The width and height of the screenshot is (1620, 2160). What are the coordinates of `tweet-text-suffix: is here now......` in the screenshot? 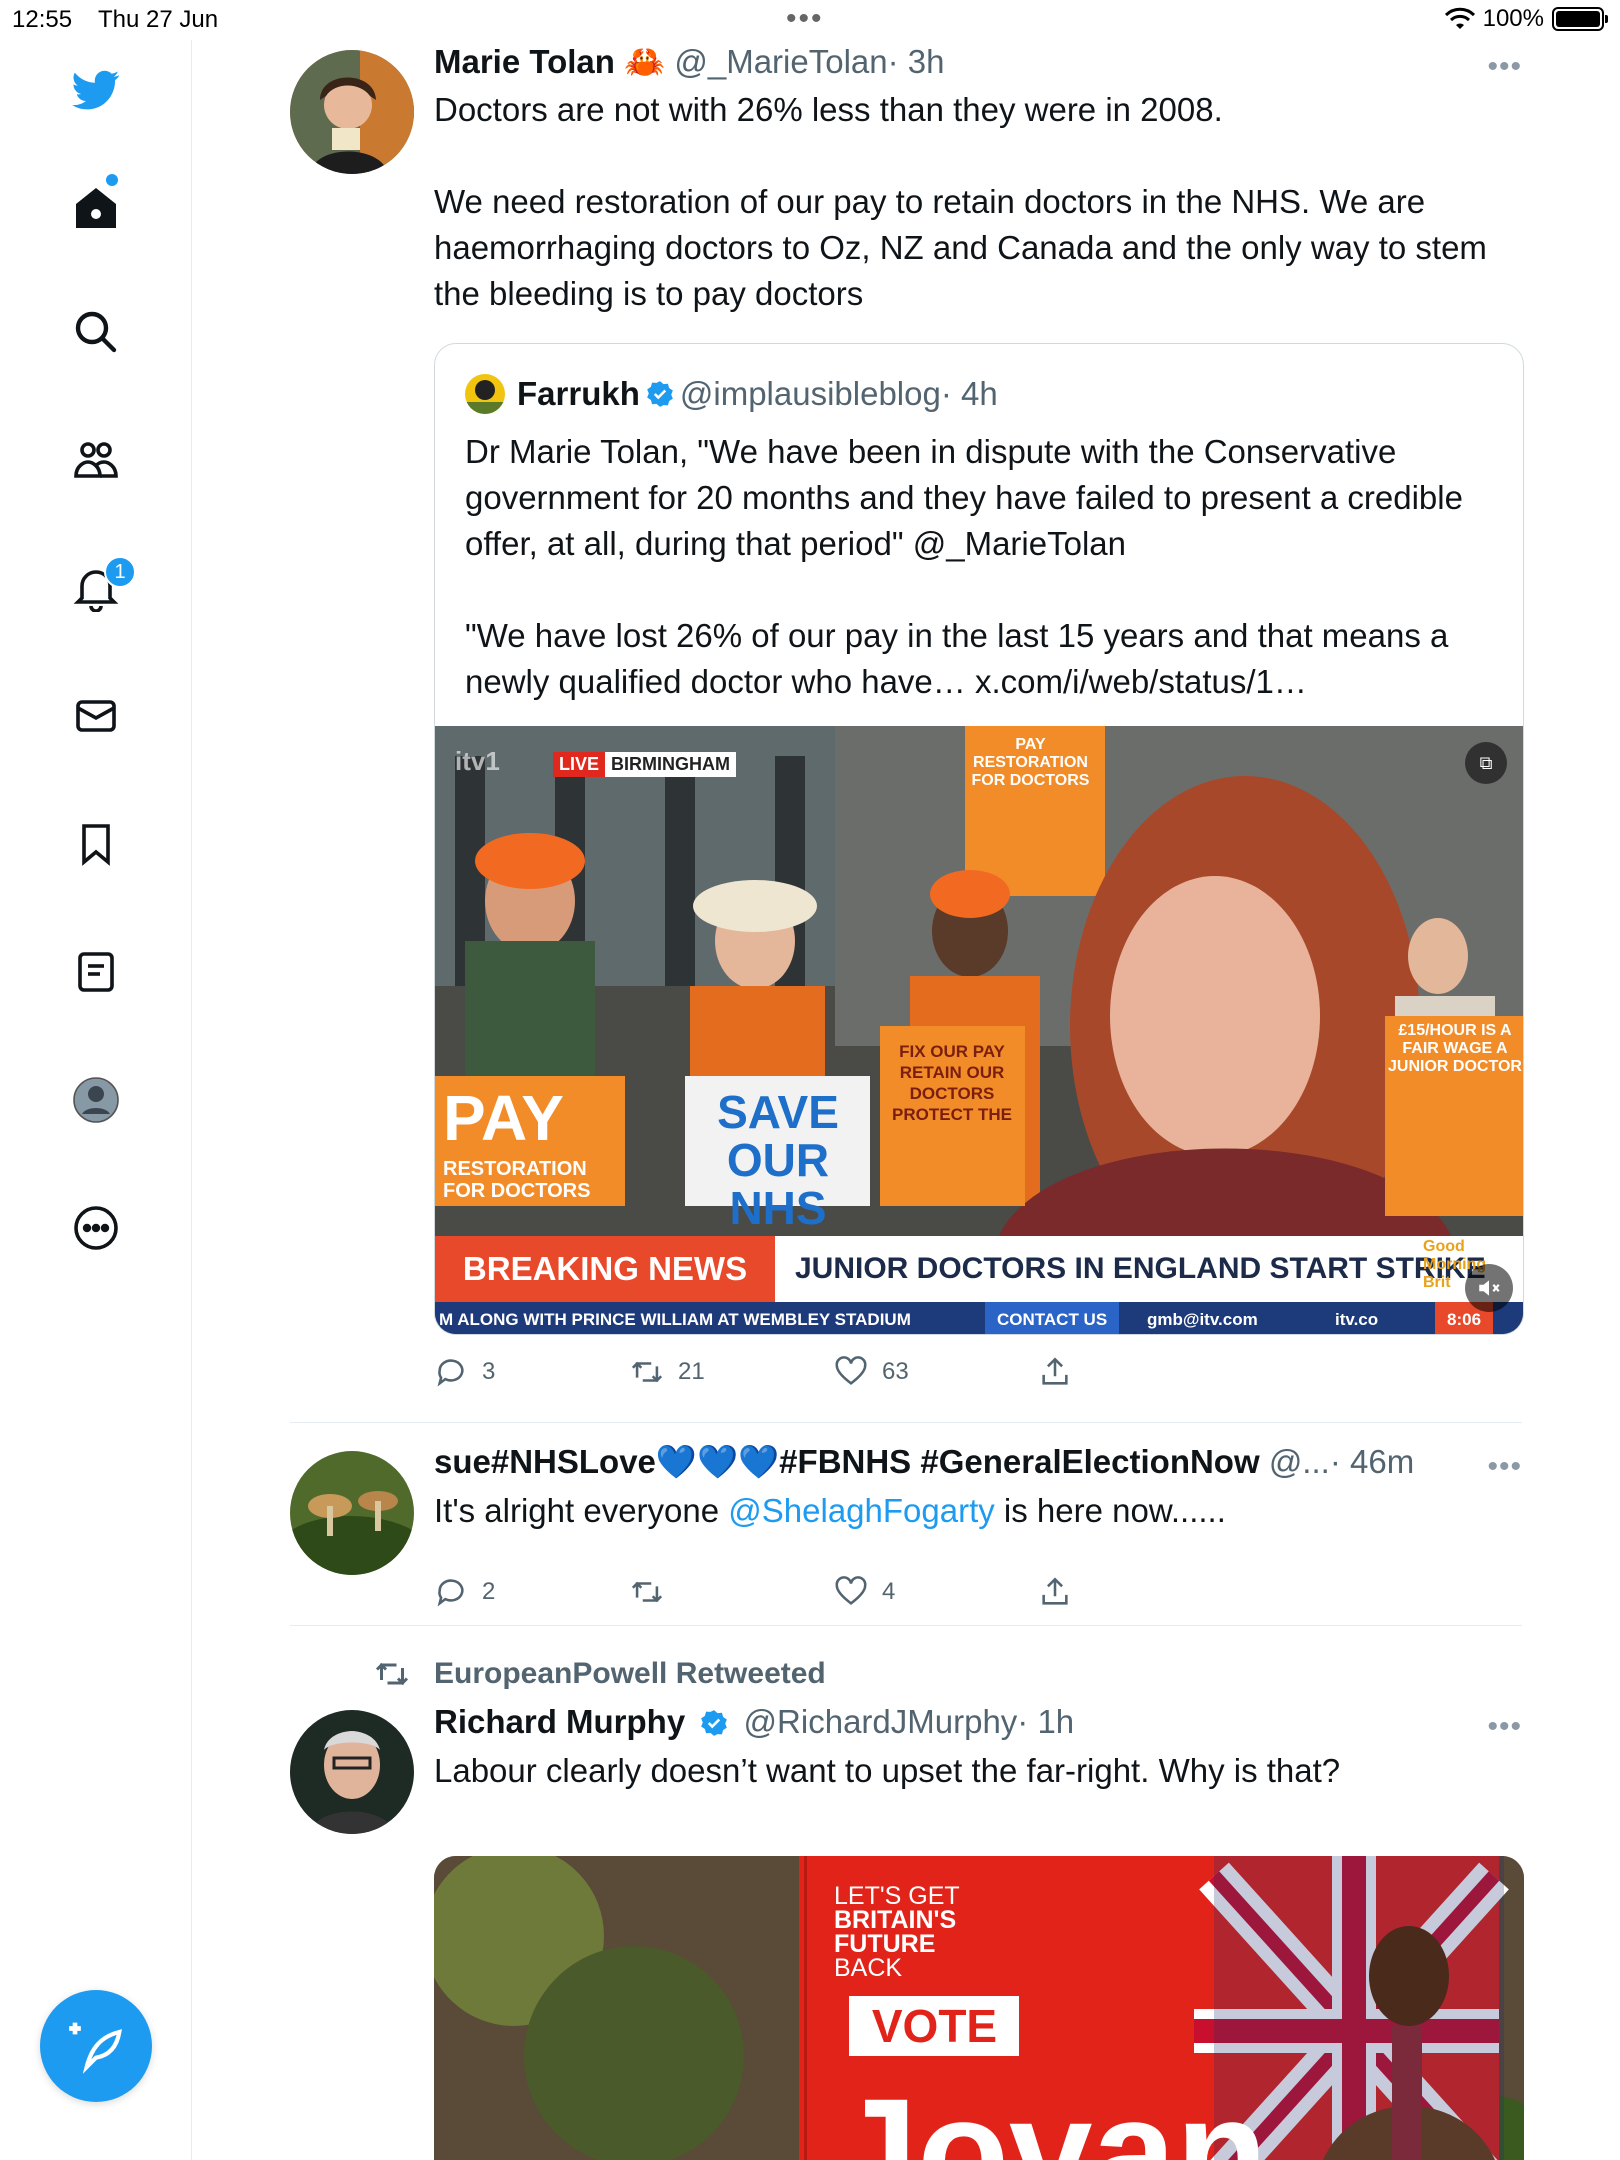 It's located at (1110, 1510).